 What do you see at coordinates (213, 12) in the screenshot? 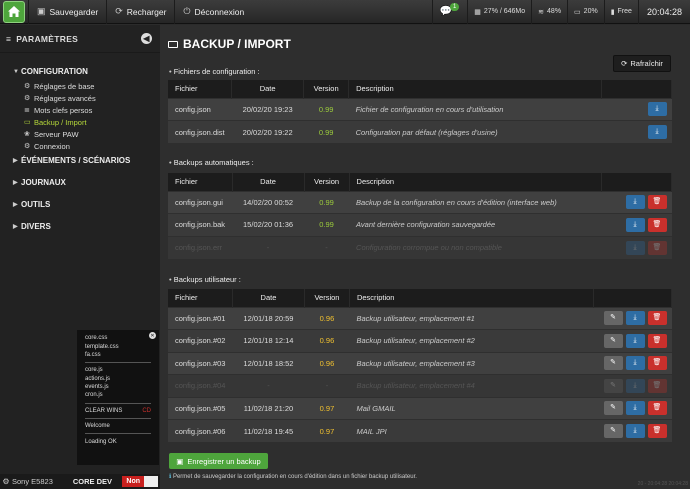
I see `logout-button: ⏻ Déconnexion` at bounding box center [213, 12].